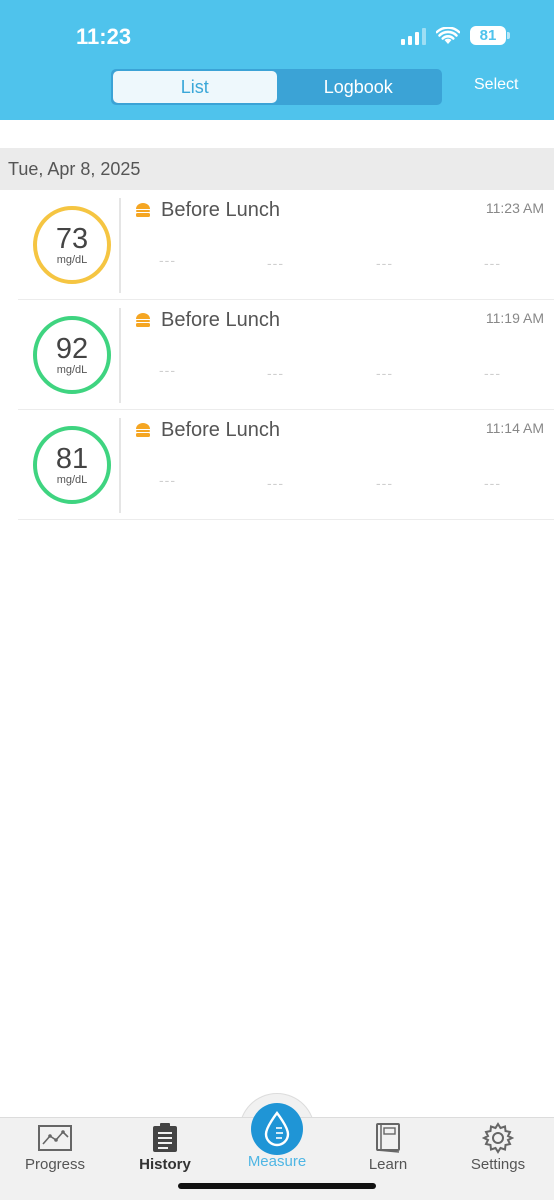 The width and height of the screenshot is (554, 1200). Describe the element at coordinates (165, 1137) in the screenshot. I see `clipboard-icon` at that location.